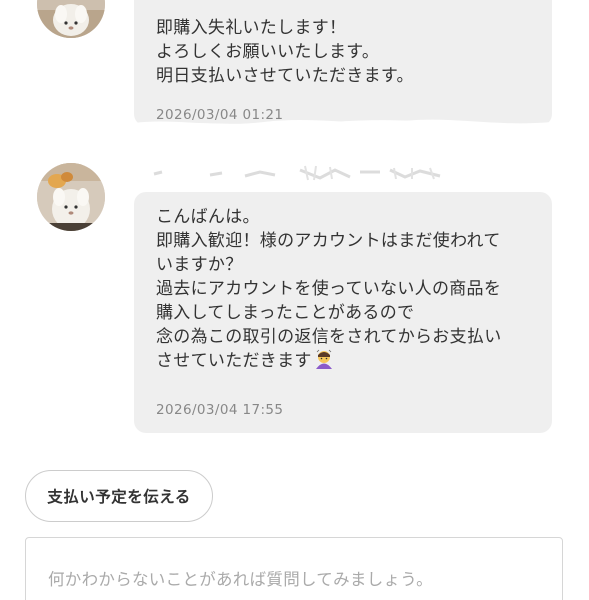 The height and width of the screenshot is (600, 589). I want to click on message-timestamp: 2026/03/04 17:55, so click(220, 410).